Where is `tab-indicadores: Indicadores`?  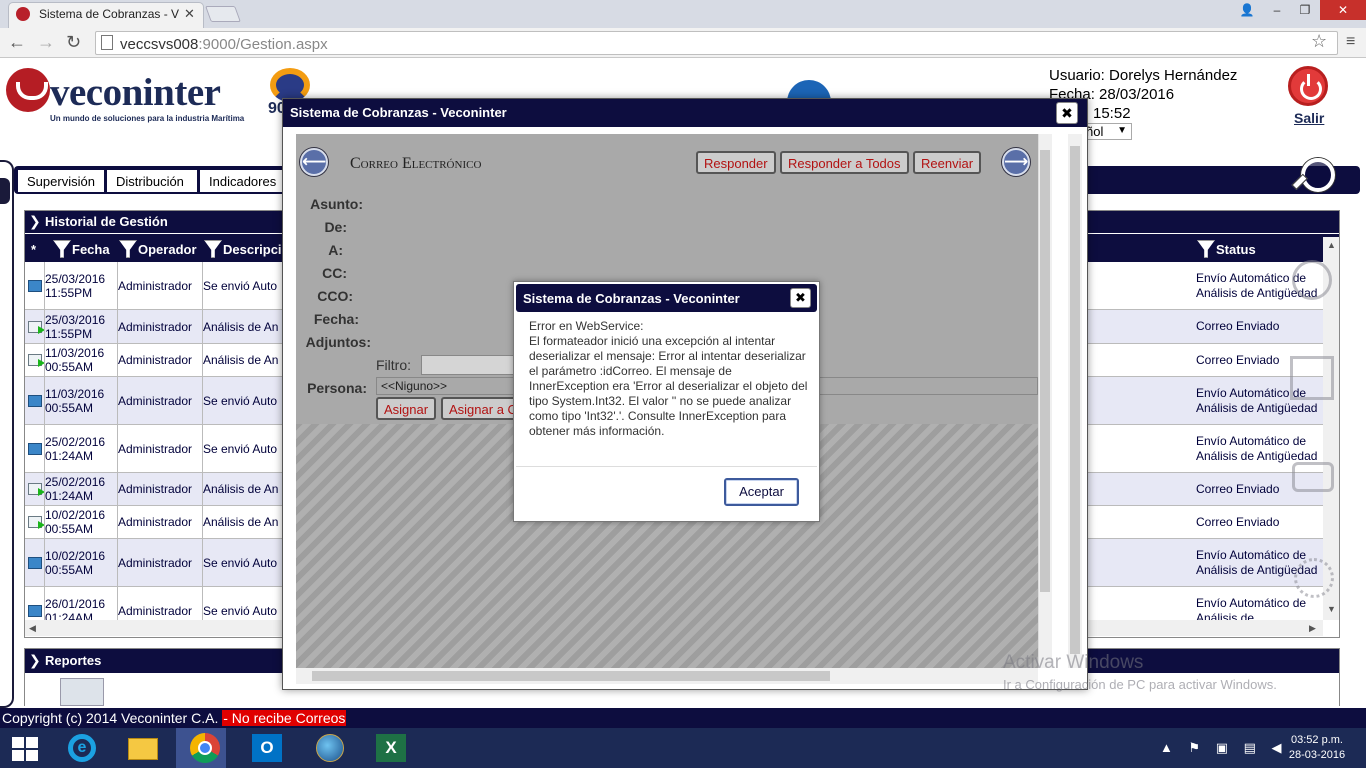
tab-indicadores: Indicadores is located at coordinates (241, 181).